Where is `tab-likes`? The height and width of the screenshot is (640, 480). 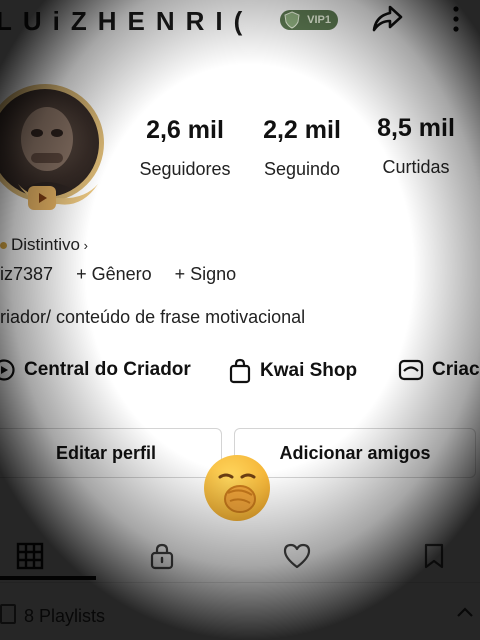 tab-likes is located at coordinates (297, 556).